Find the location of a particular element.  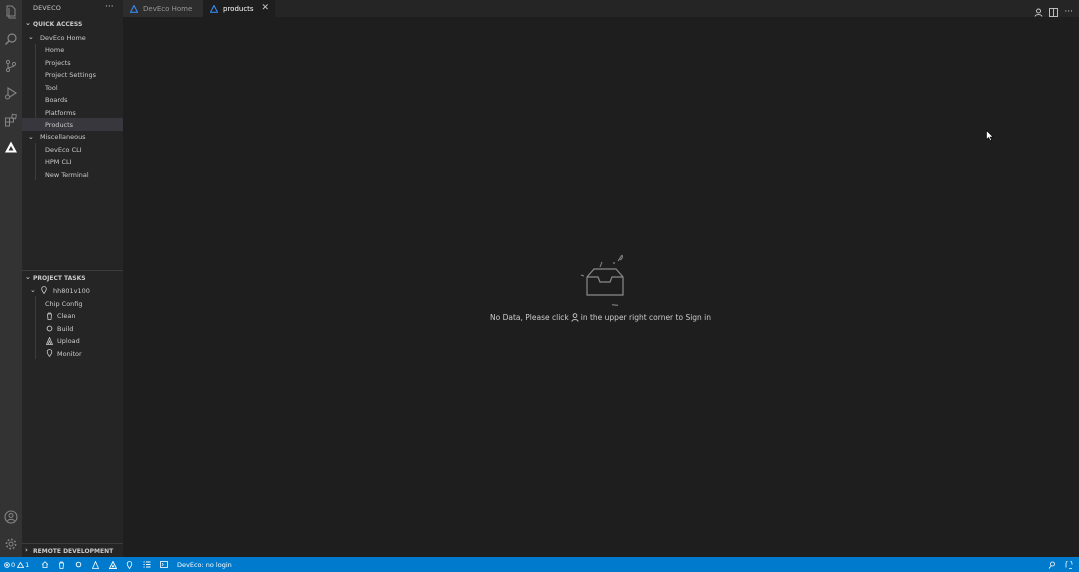

terminal-icon is located at coordinates (164, 564).